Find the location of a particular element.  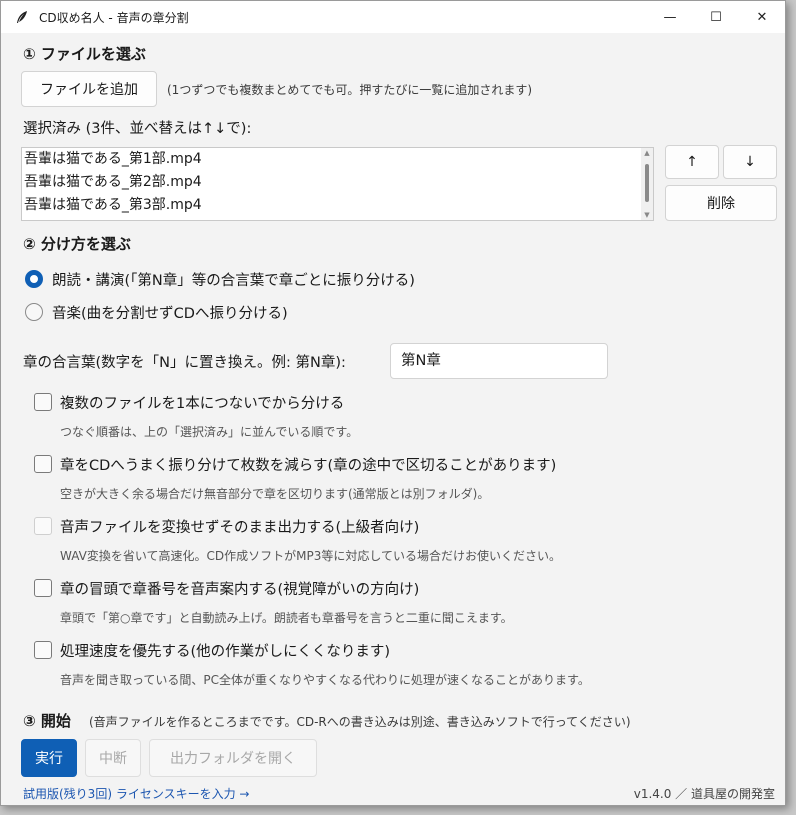

list-item: 吾輩は猫である_第3部.mp4 is located at coordinates (337, 205).